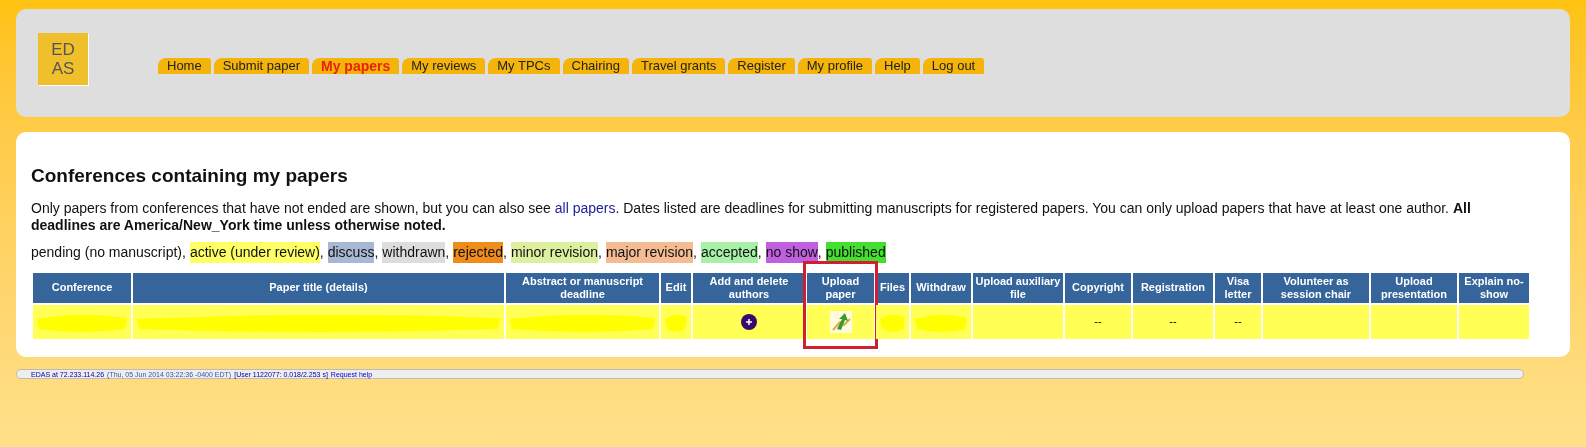 The image size is (1586, 447). I want to click on column-header: Upload presentation, so click(1414, 287).